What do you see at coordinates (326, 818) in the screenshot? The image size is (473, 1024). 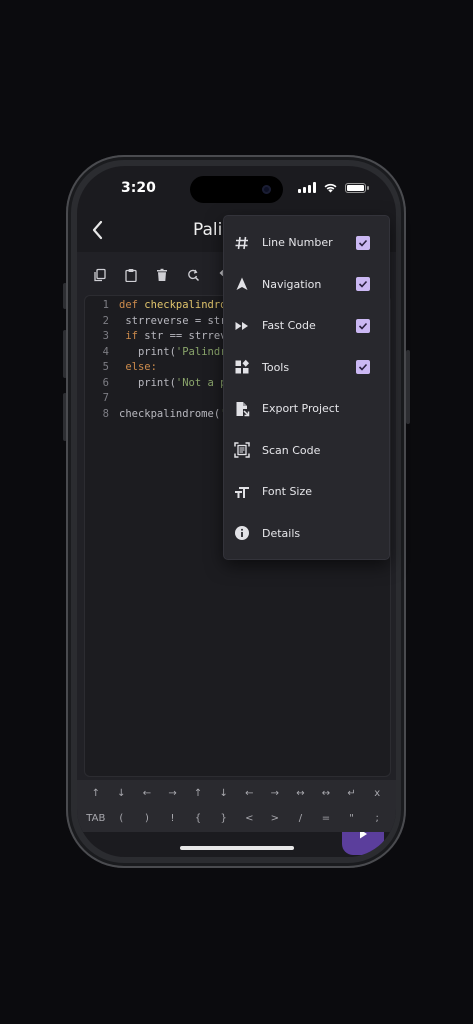 I see `key-button: =` at bounding box center [326, 818].